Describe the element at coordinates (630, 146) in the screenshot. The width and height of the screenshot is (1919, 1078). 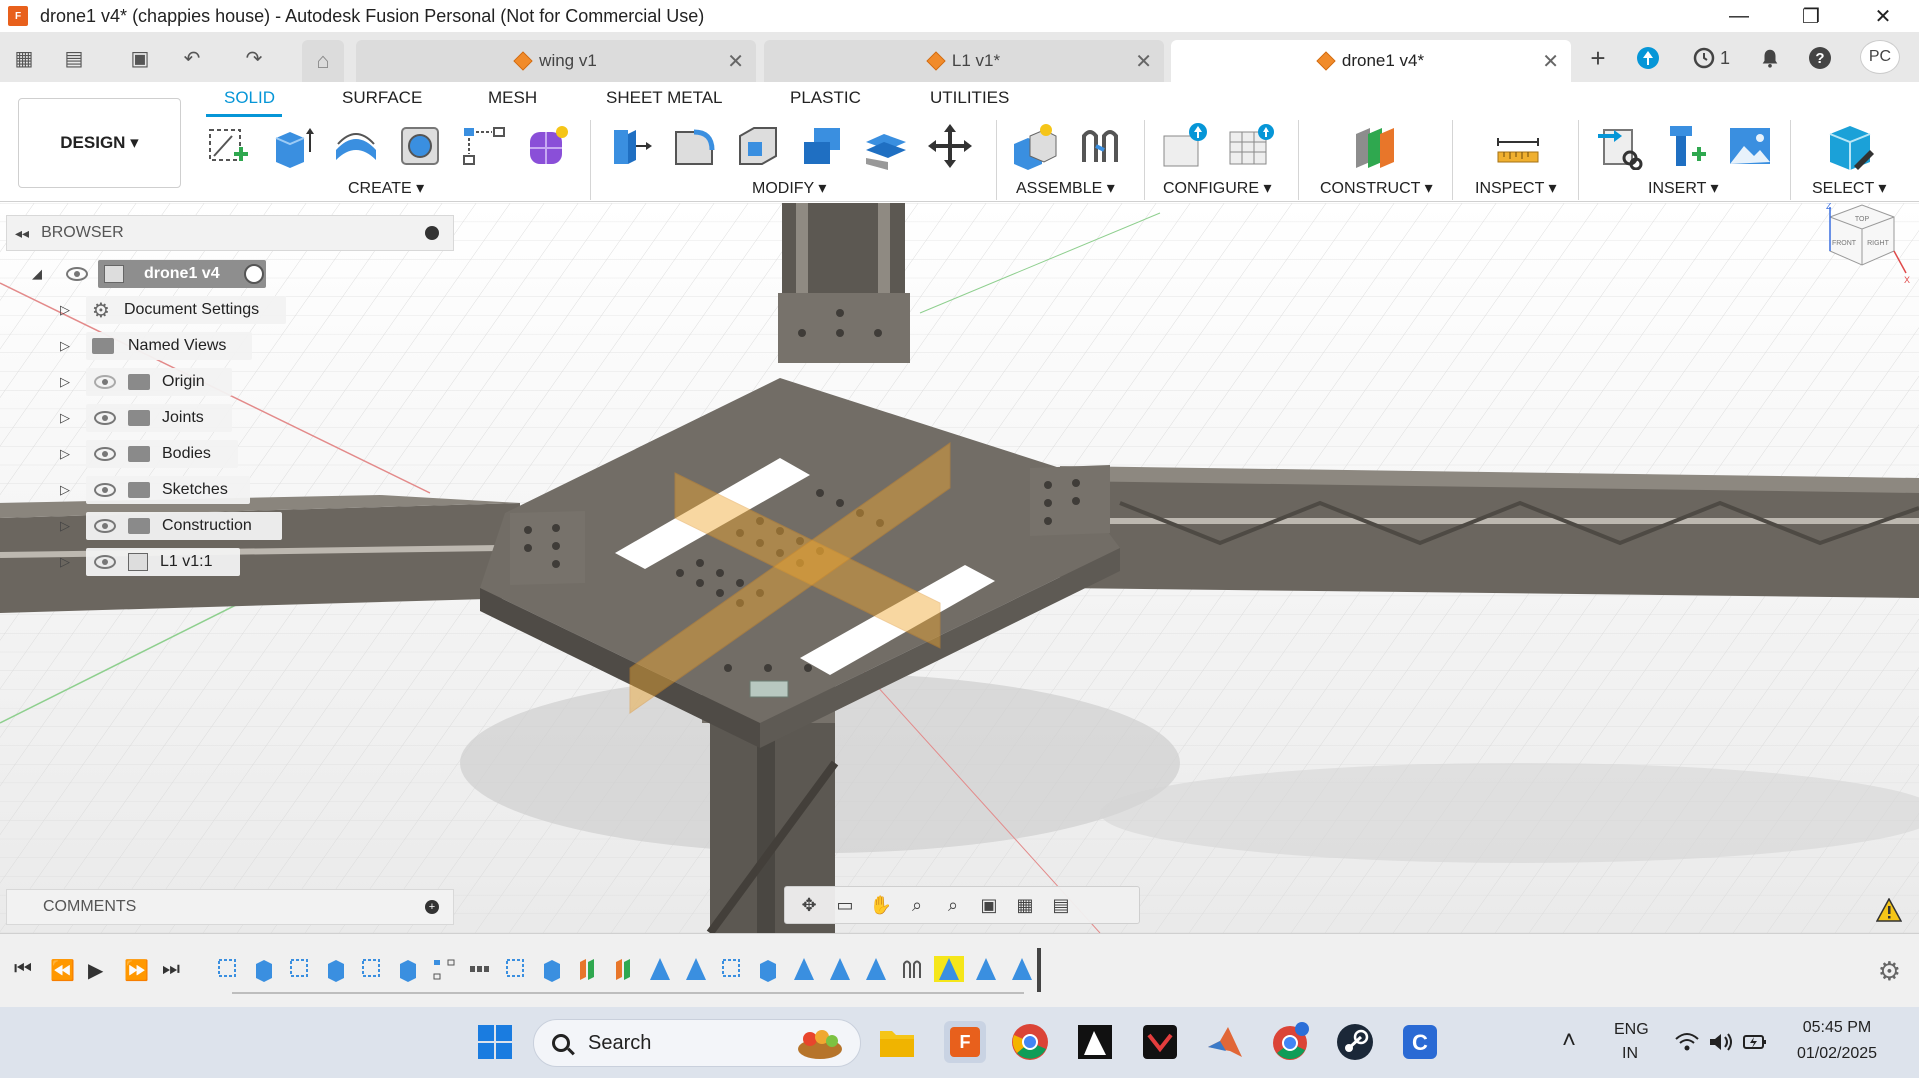
I see `press-pull-icon` at that location.